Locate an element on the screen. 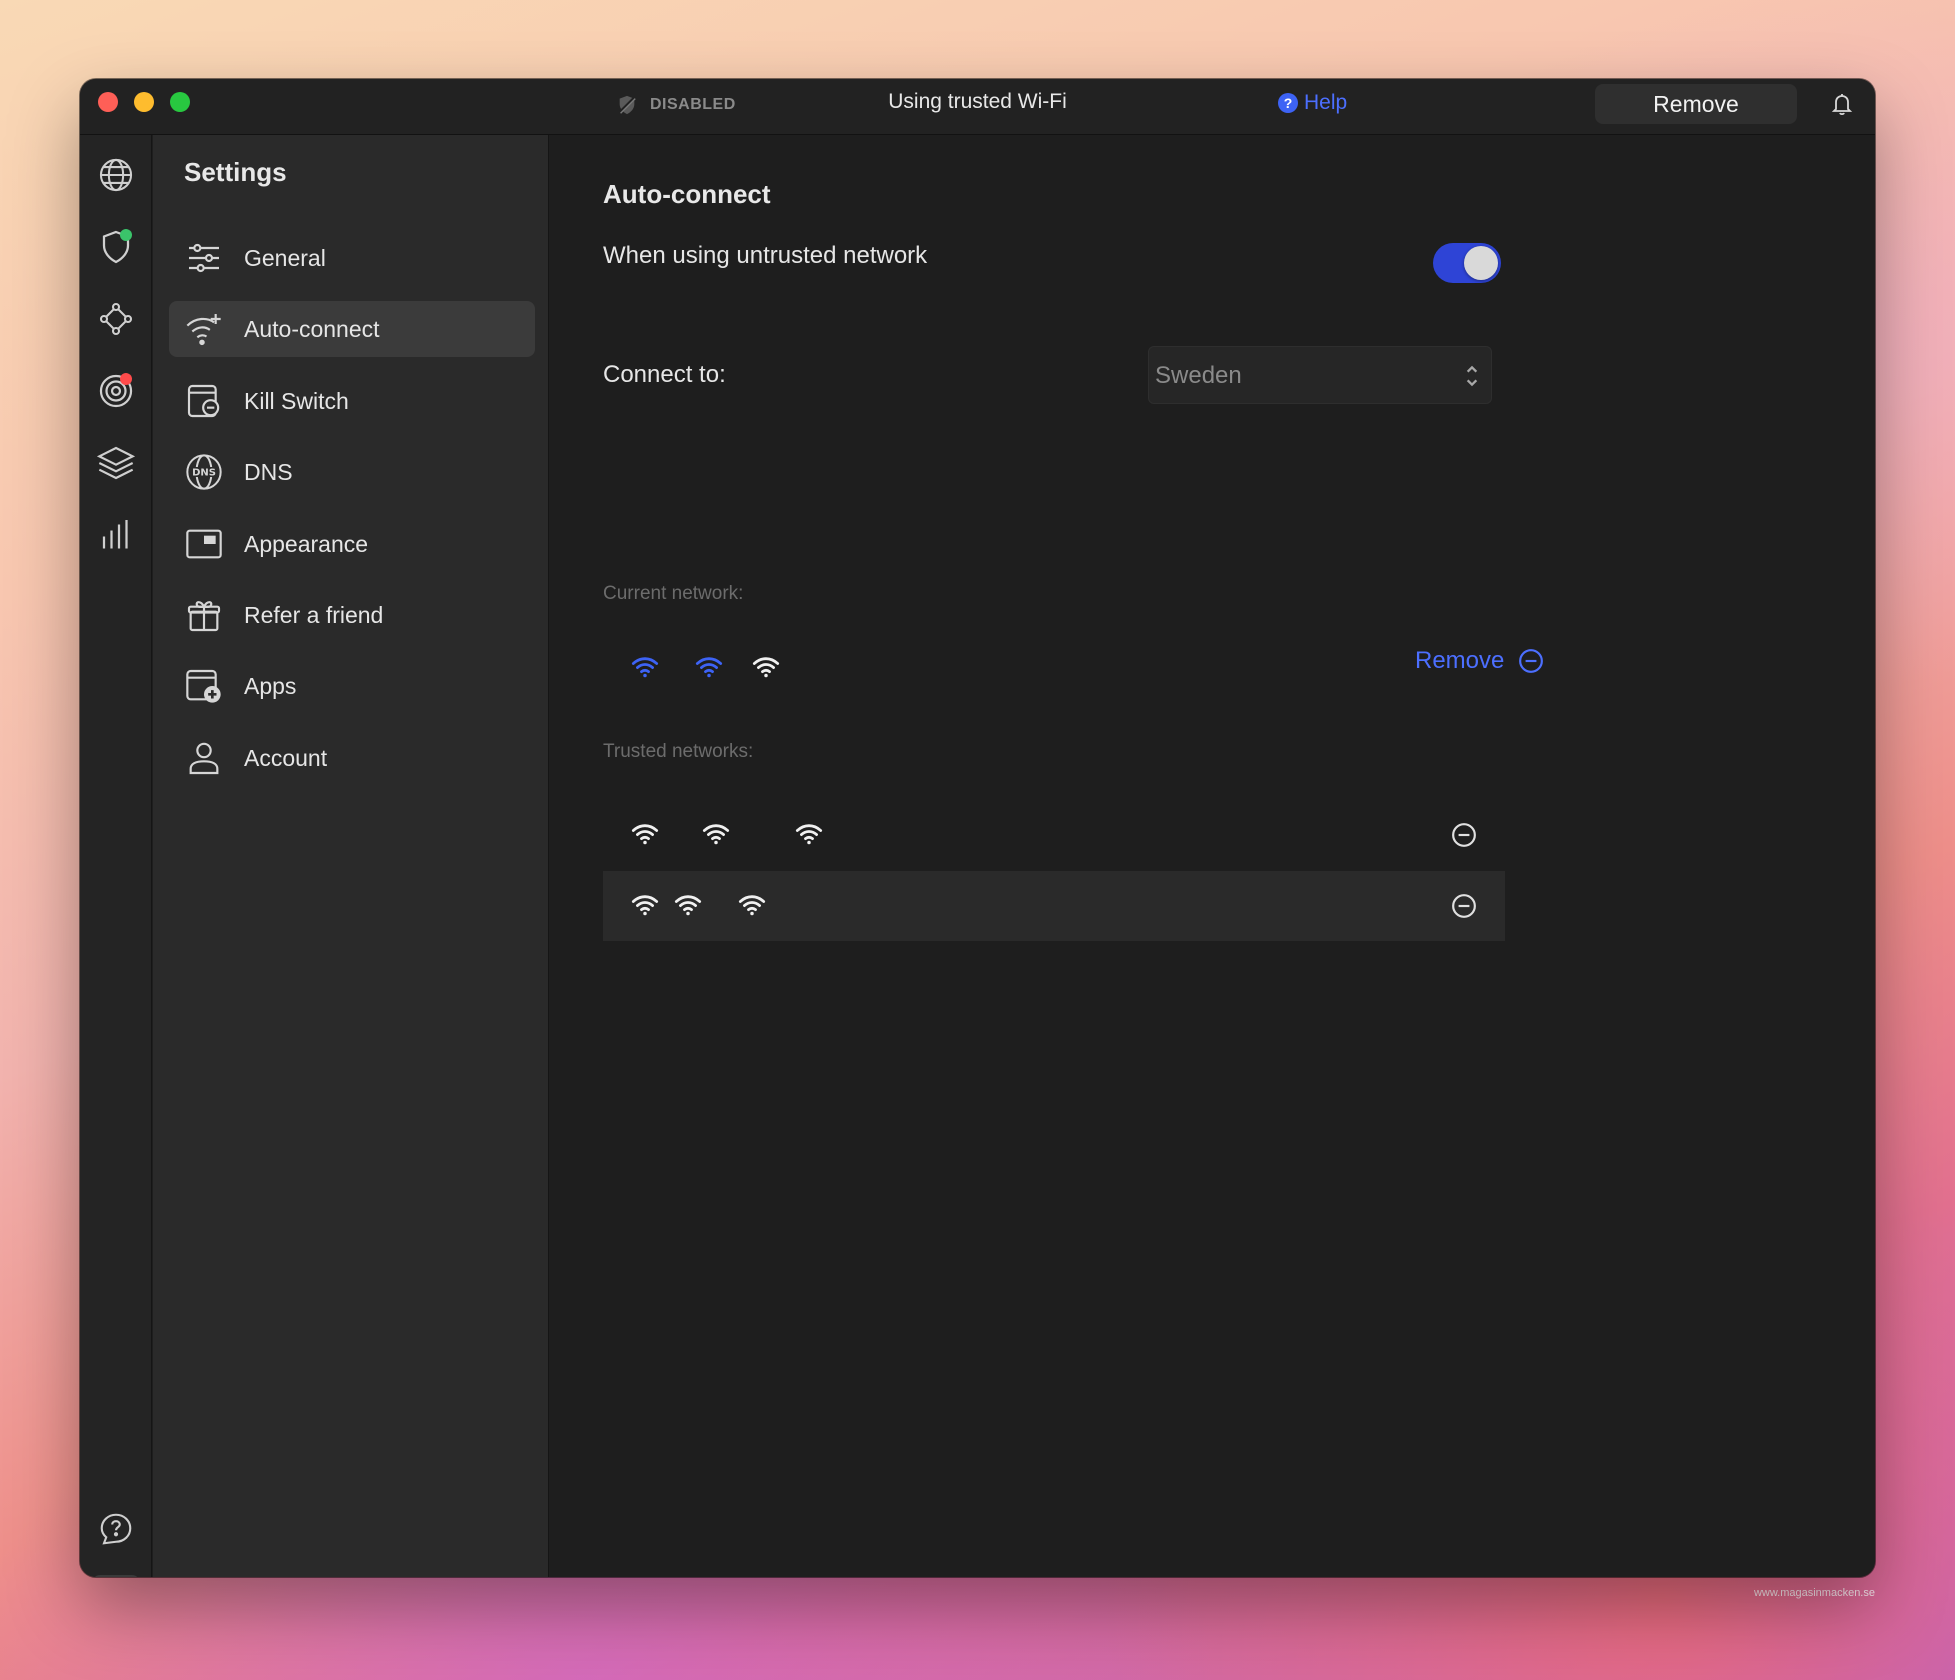  sidebar-item-label: Account is located at coordinates (286, 757).